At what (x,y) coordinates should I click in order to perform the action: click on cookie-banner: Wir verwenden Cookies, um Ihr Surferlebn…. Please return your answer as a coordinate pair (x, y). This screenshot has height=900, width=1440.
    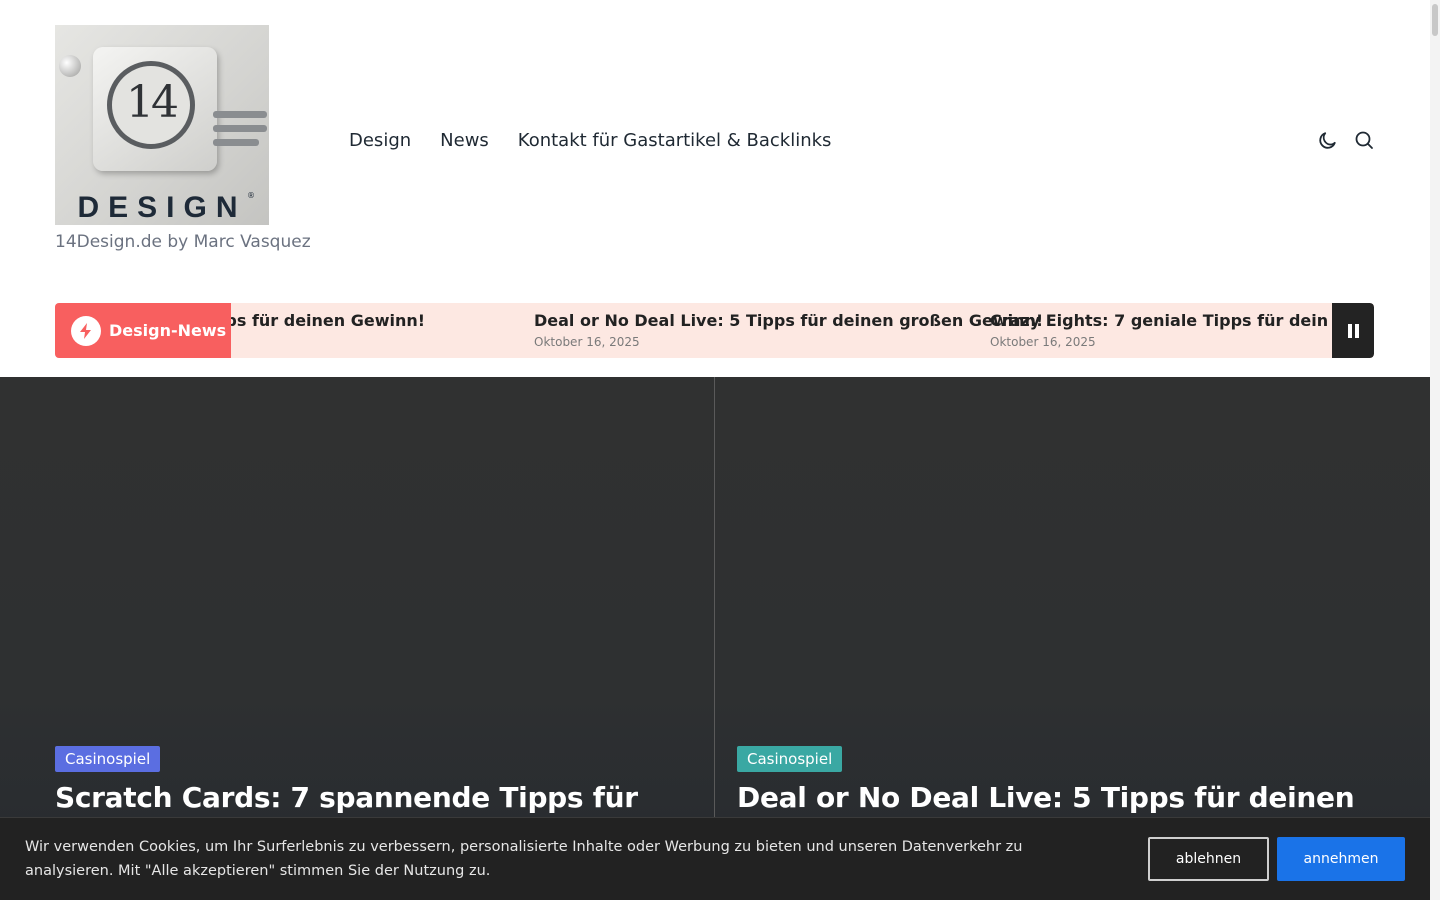
    Looking at the image, I should click on (715, 858).